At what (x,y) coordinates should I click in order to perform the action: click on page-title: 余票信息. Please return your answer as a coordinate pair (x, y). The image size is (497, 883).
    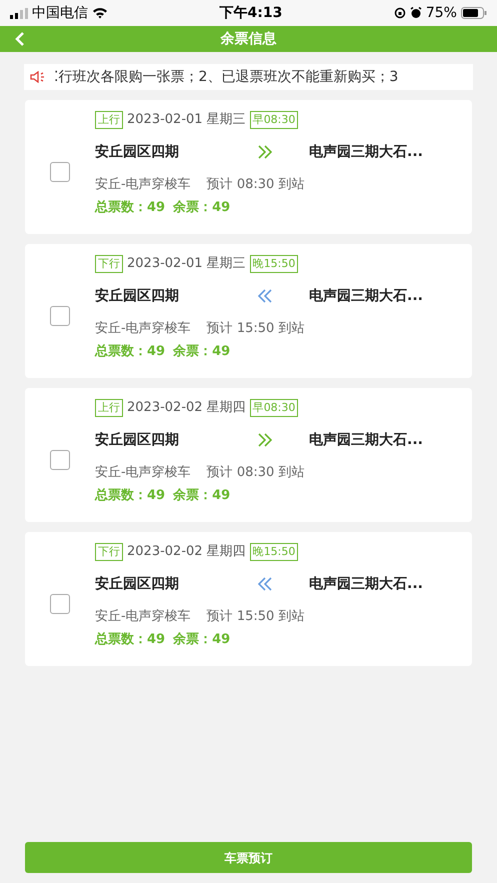
    Looking at the image, I should click on (248, 39).